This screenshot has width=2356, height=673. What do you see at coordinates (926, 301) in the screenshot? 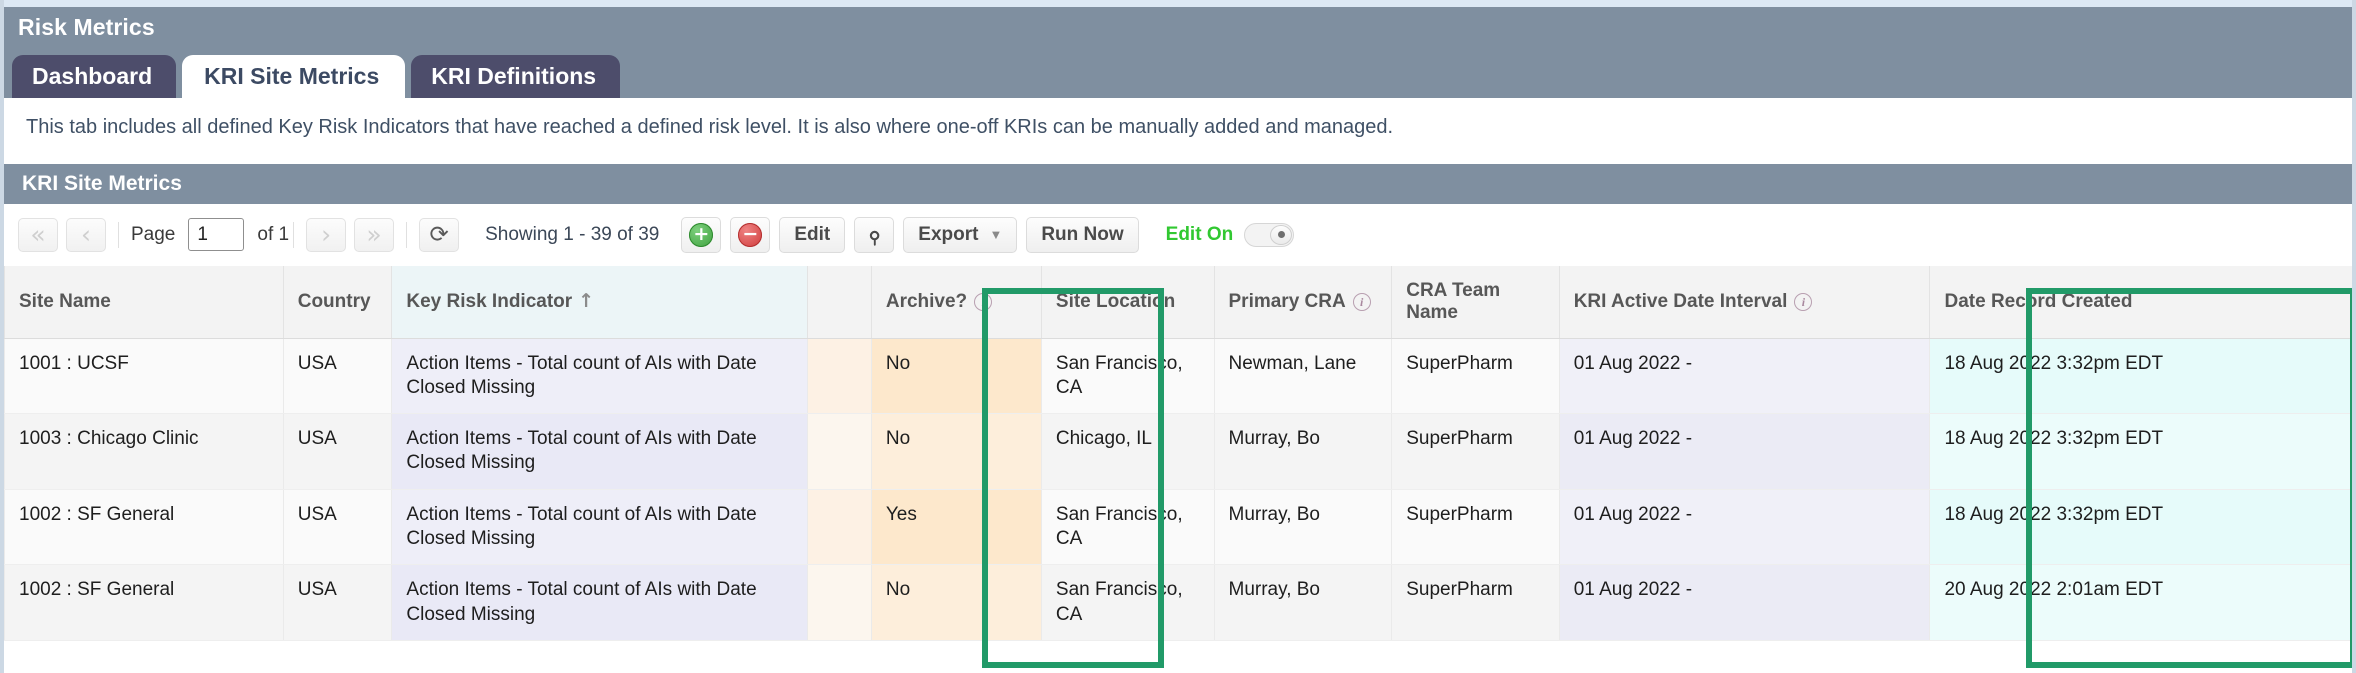
I see `column-header-label: Archive?` at bounding box center [926, 301].